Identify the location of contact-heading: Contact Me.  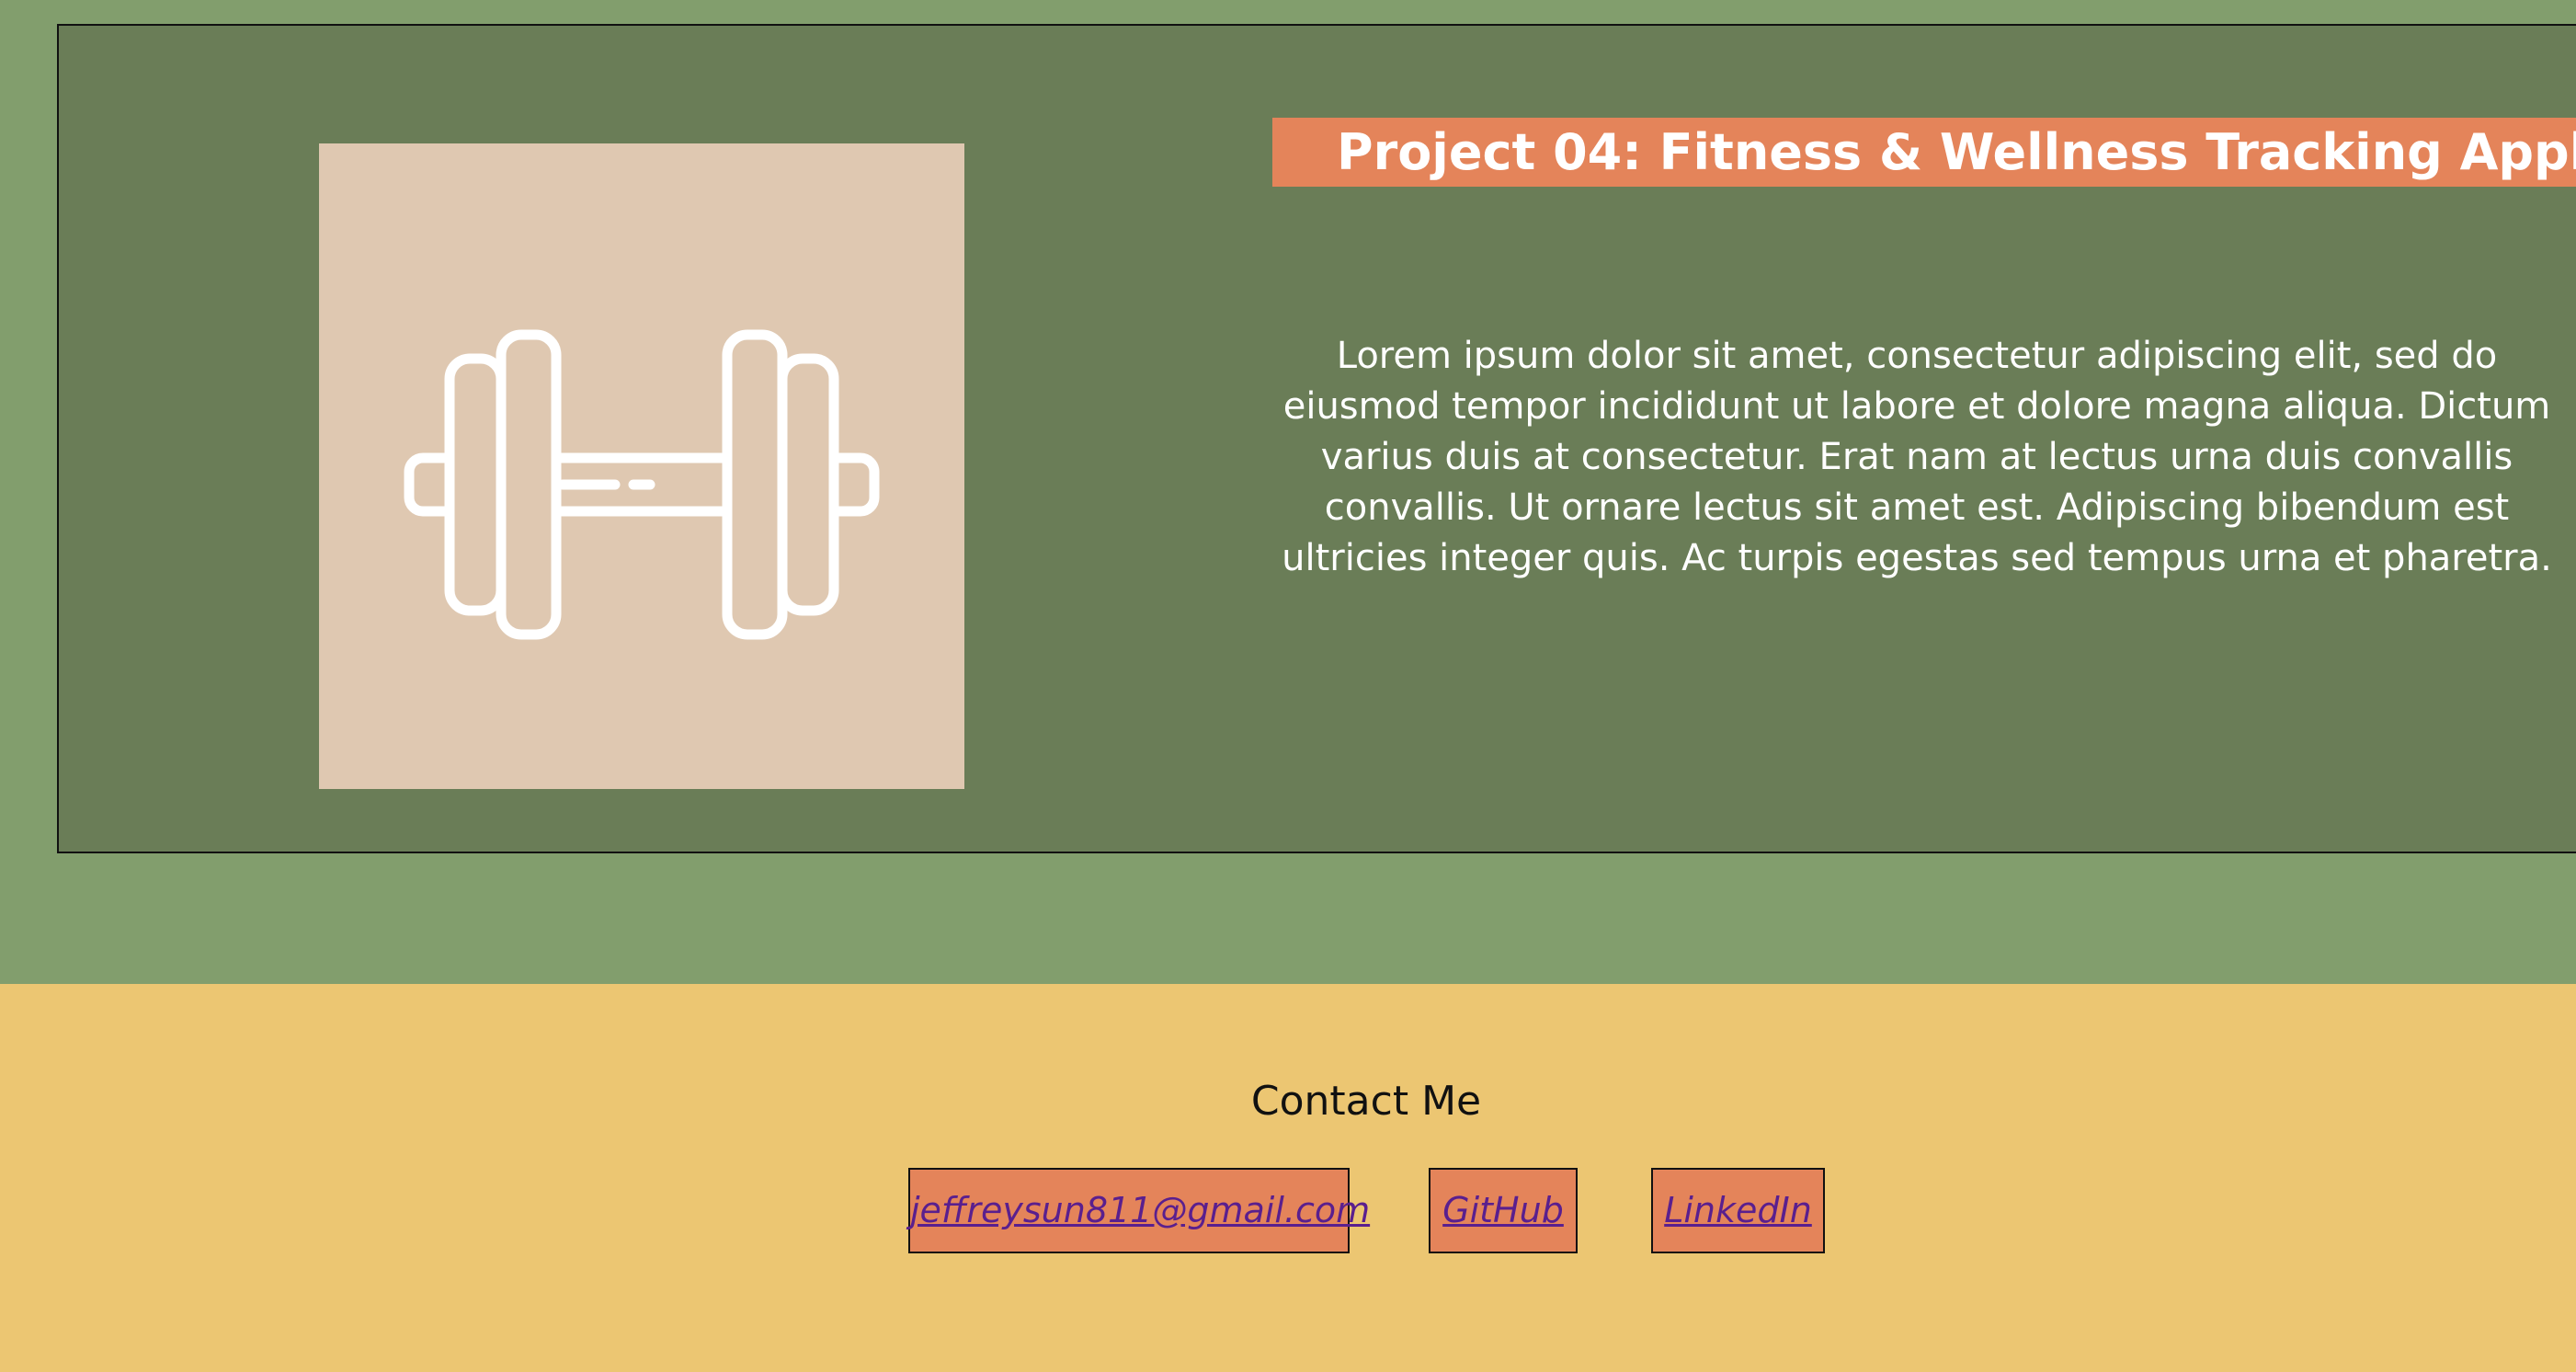
(1366, 1101).